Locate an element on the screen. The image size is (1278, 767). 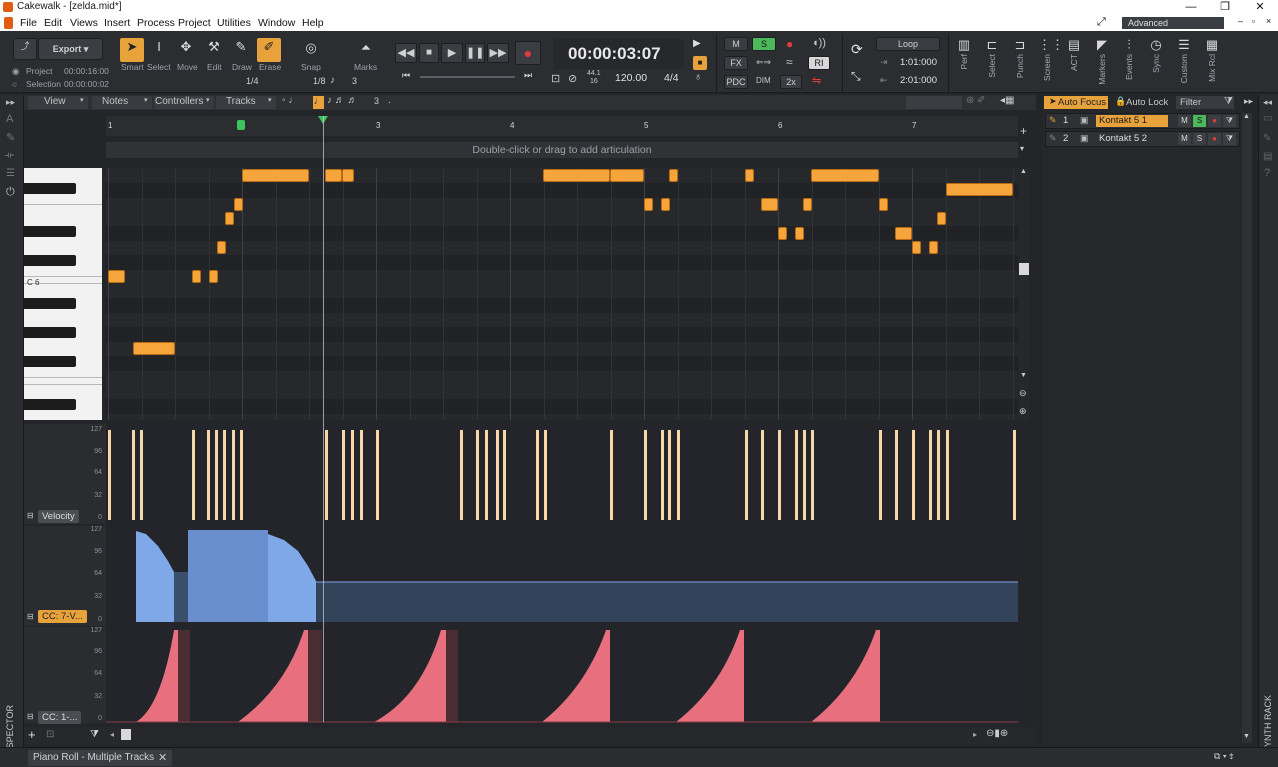
module-sync: ◷ Sync is located at coordinates (1156, 64).